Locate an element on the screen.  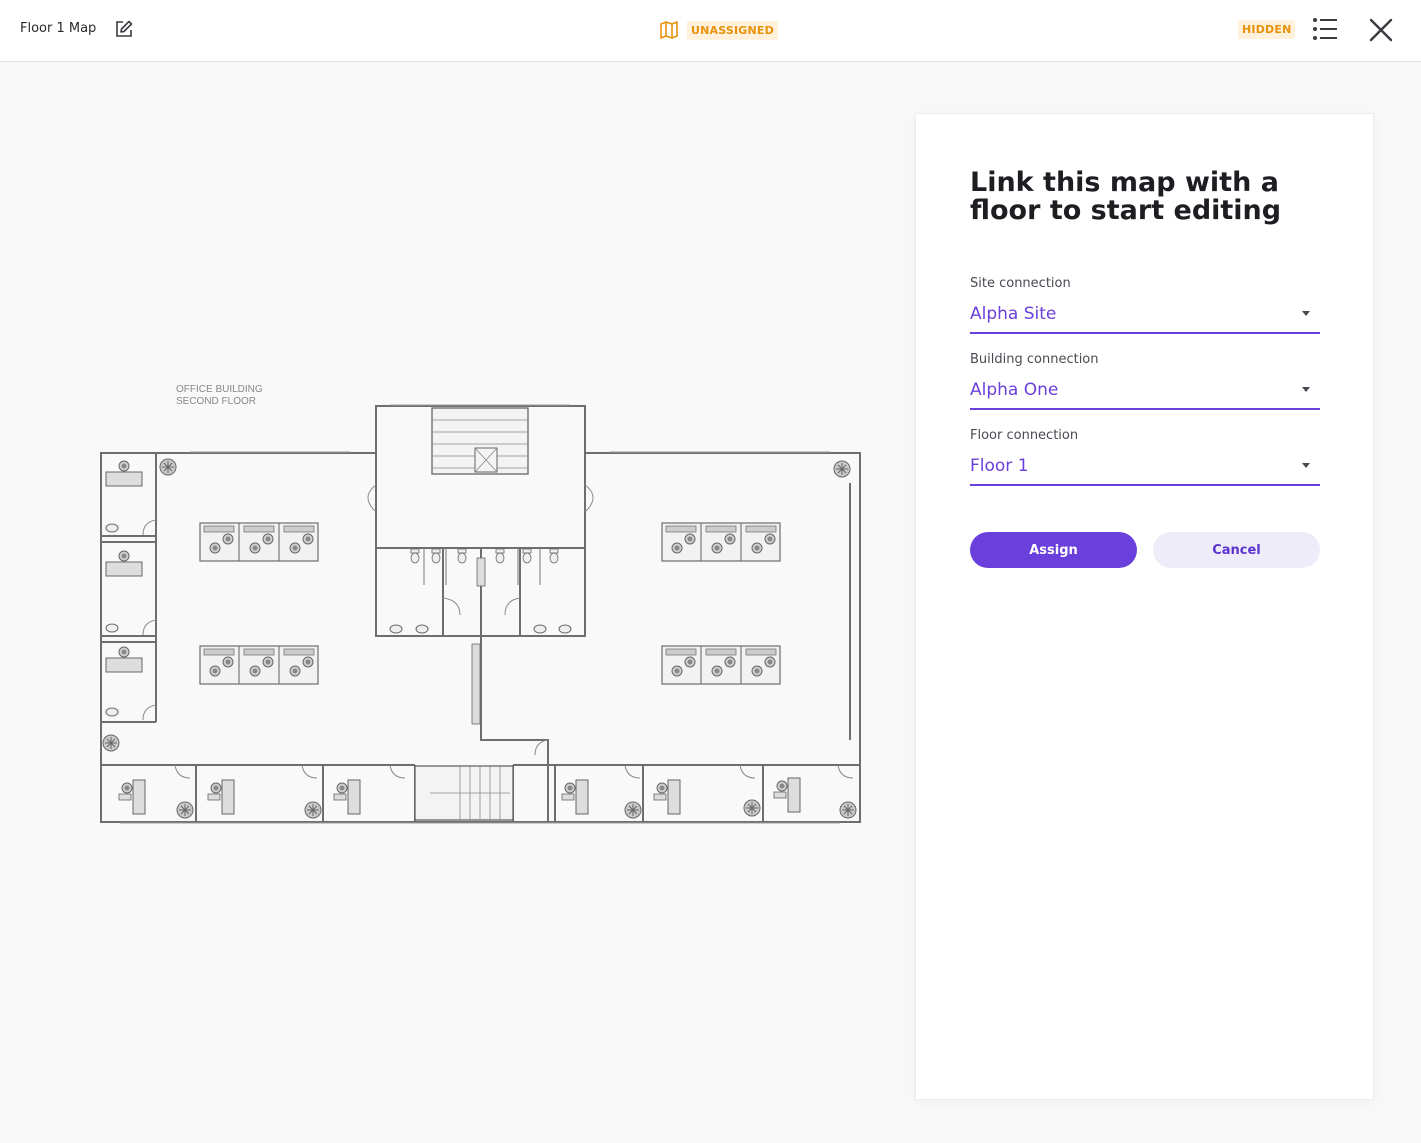
floor-connection-select: Floor 1 is located at coordinates (1145, 468).